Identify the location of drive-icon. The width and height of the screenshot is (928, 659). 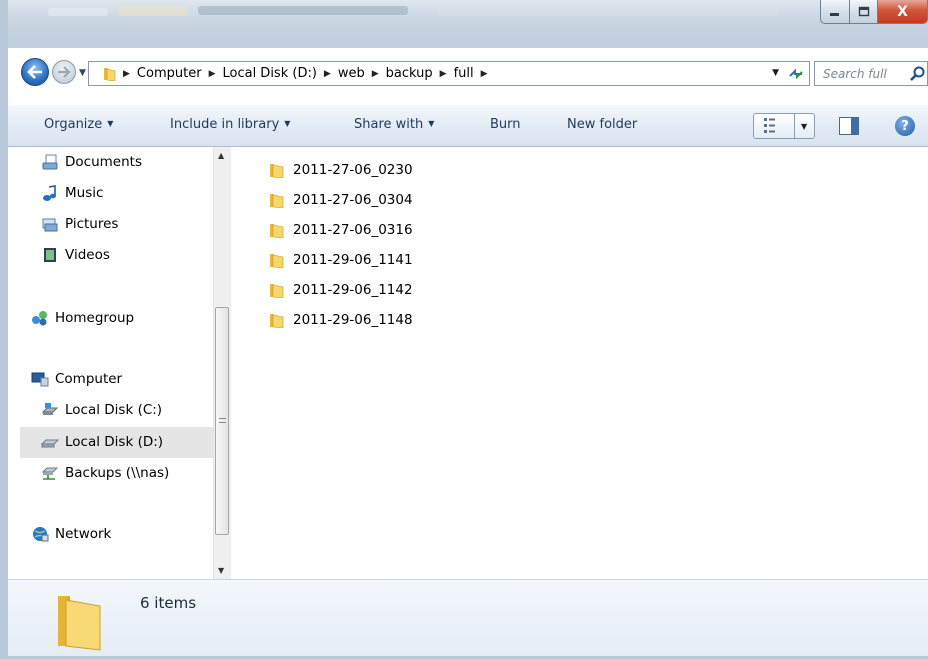
(50, 443).